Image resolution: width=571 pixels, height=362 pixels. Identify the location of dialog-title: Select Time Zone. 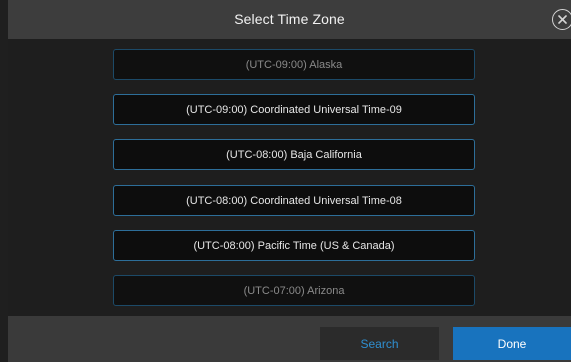
(289, 19).